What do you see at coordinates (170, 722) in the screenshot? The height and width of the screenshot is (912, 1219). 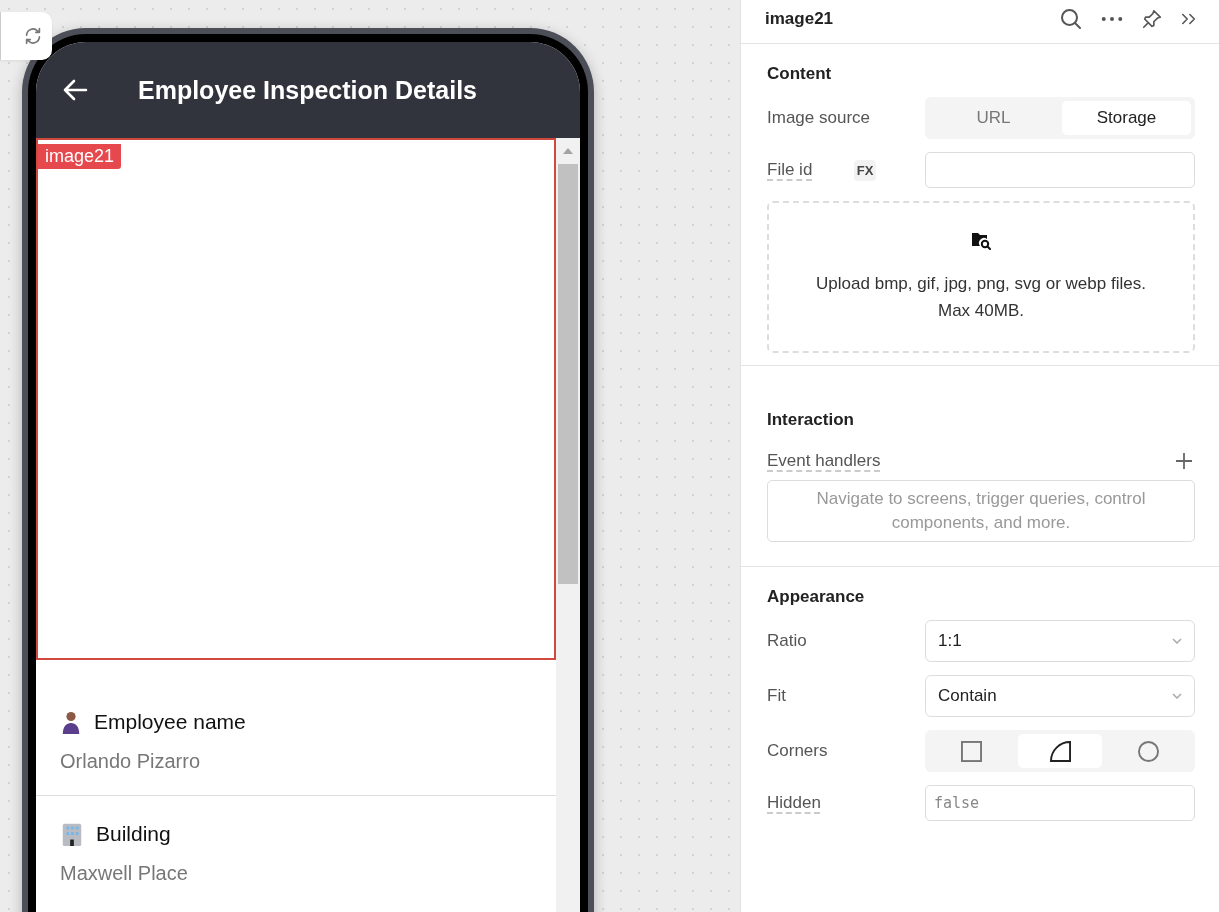 I see `field-label: Employee name` at bounding box center [170, 722].